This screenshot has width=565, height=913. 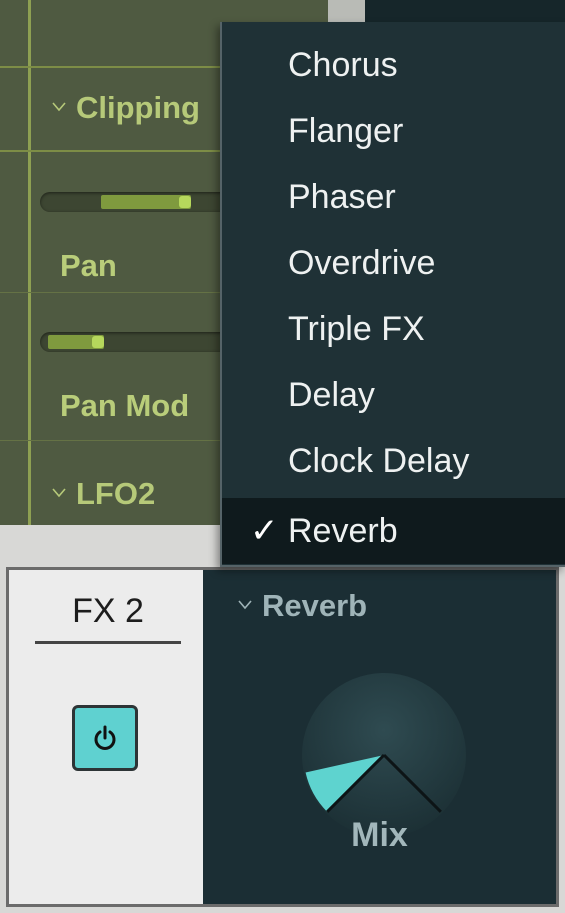 I want to click on pan-slider, so click(x=137, y=202).